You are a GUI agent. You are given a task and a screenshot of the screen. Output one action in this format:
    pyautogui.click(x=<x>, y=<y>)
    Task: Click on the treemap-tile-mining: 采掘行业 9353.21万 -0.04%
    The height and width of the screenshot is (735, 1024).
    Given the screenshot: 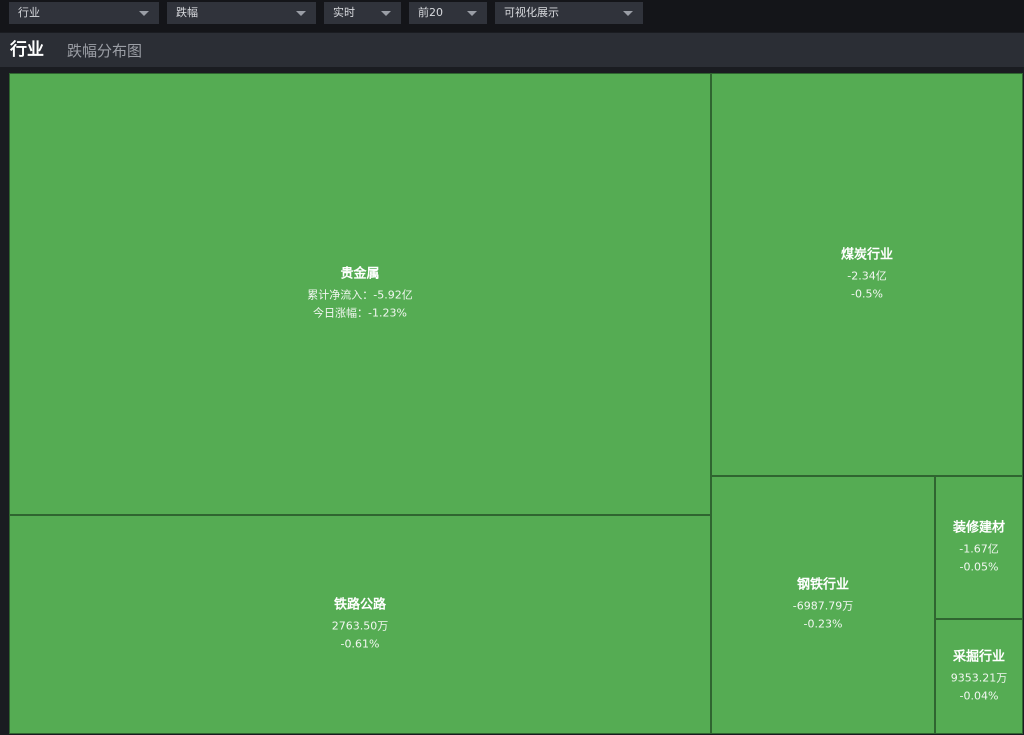 What is the action you would take?
    pyautogui.click(x=979, y=676)
    